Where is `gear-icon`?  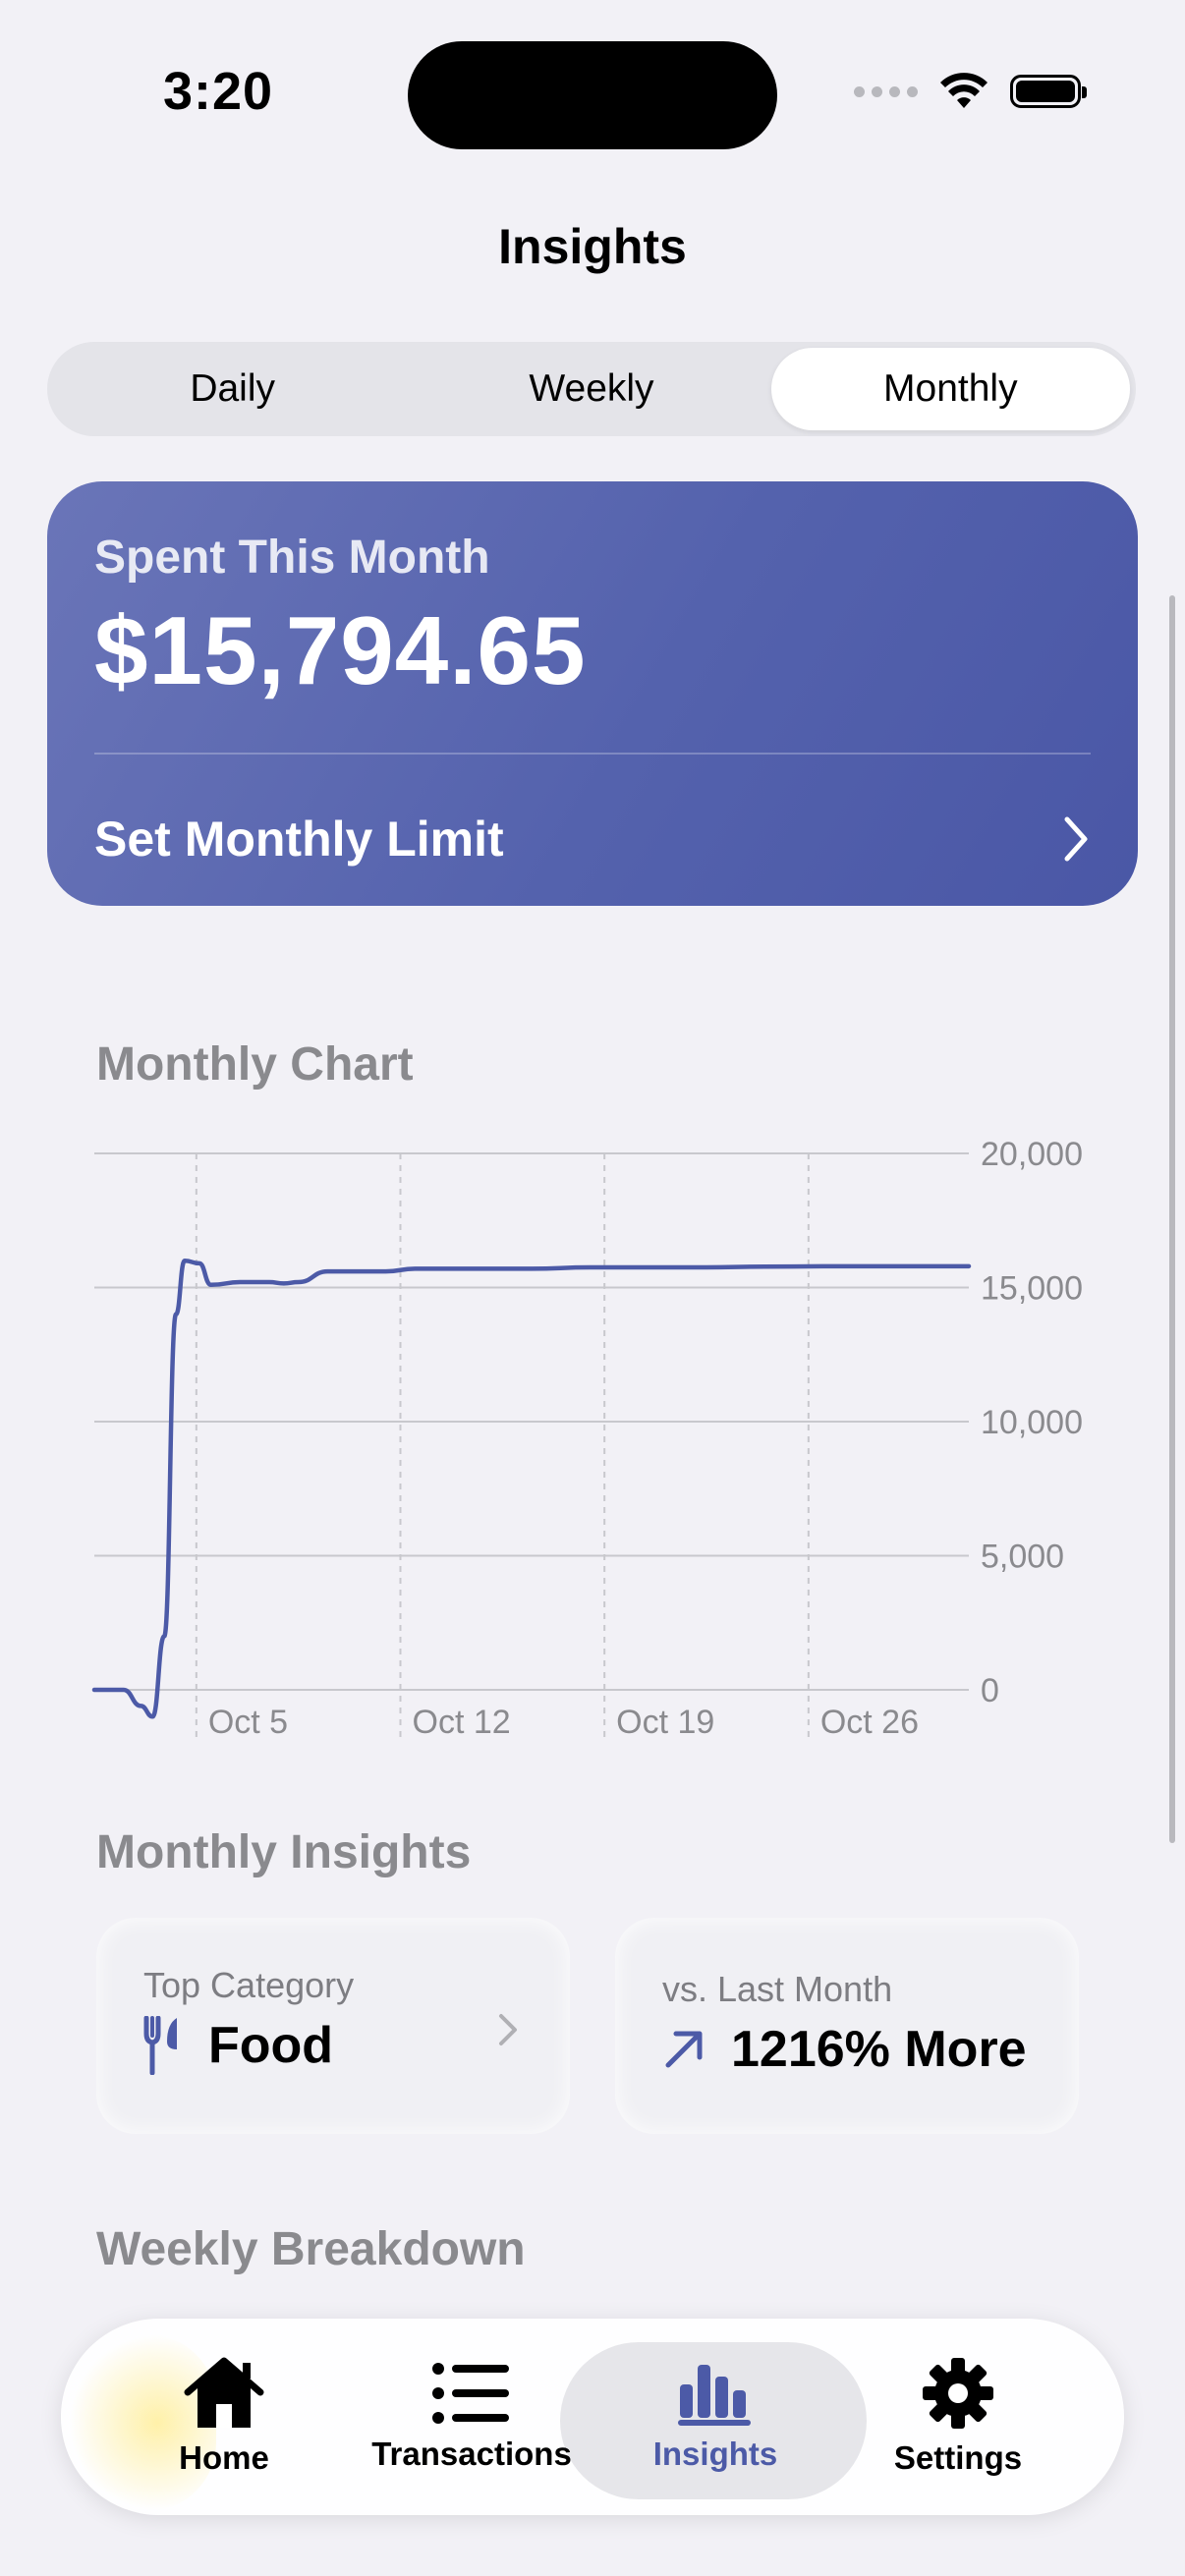
gear-icon is located at coordinates (958, 2393).